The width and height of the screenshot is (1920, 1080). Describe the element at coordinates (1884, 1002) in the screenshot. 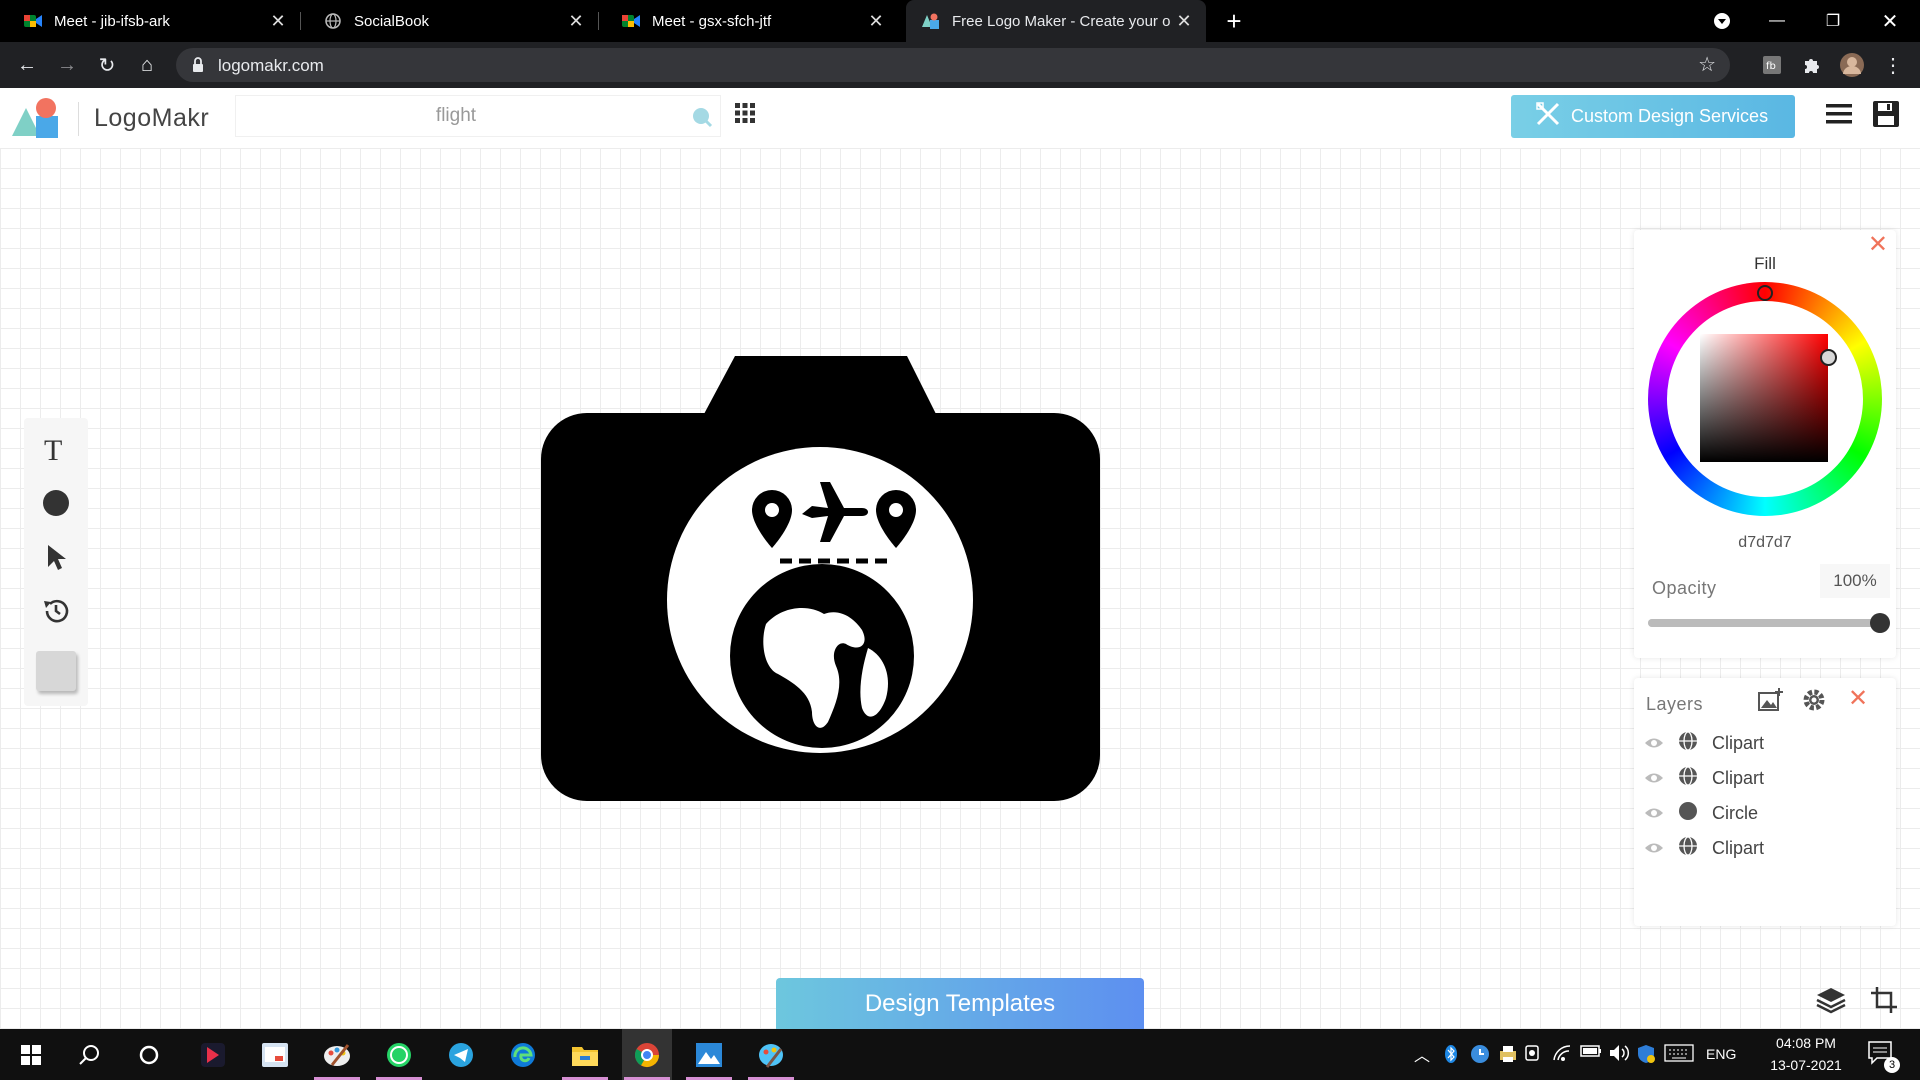

I see `crop-icon` at that location.